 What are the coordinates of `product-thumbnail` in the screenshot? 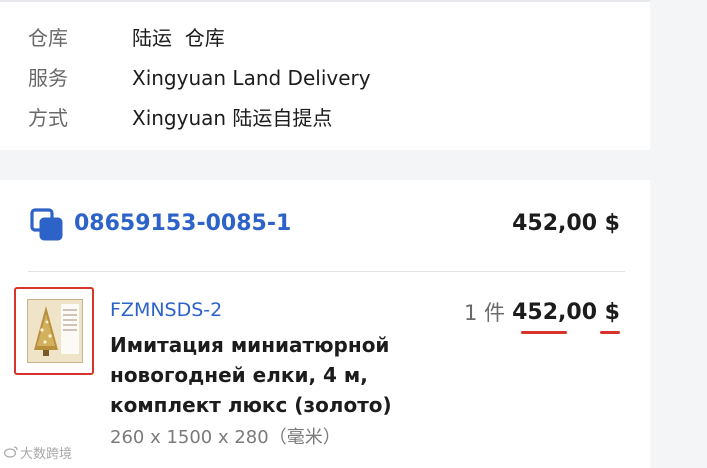 It's located at (54, 331).